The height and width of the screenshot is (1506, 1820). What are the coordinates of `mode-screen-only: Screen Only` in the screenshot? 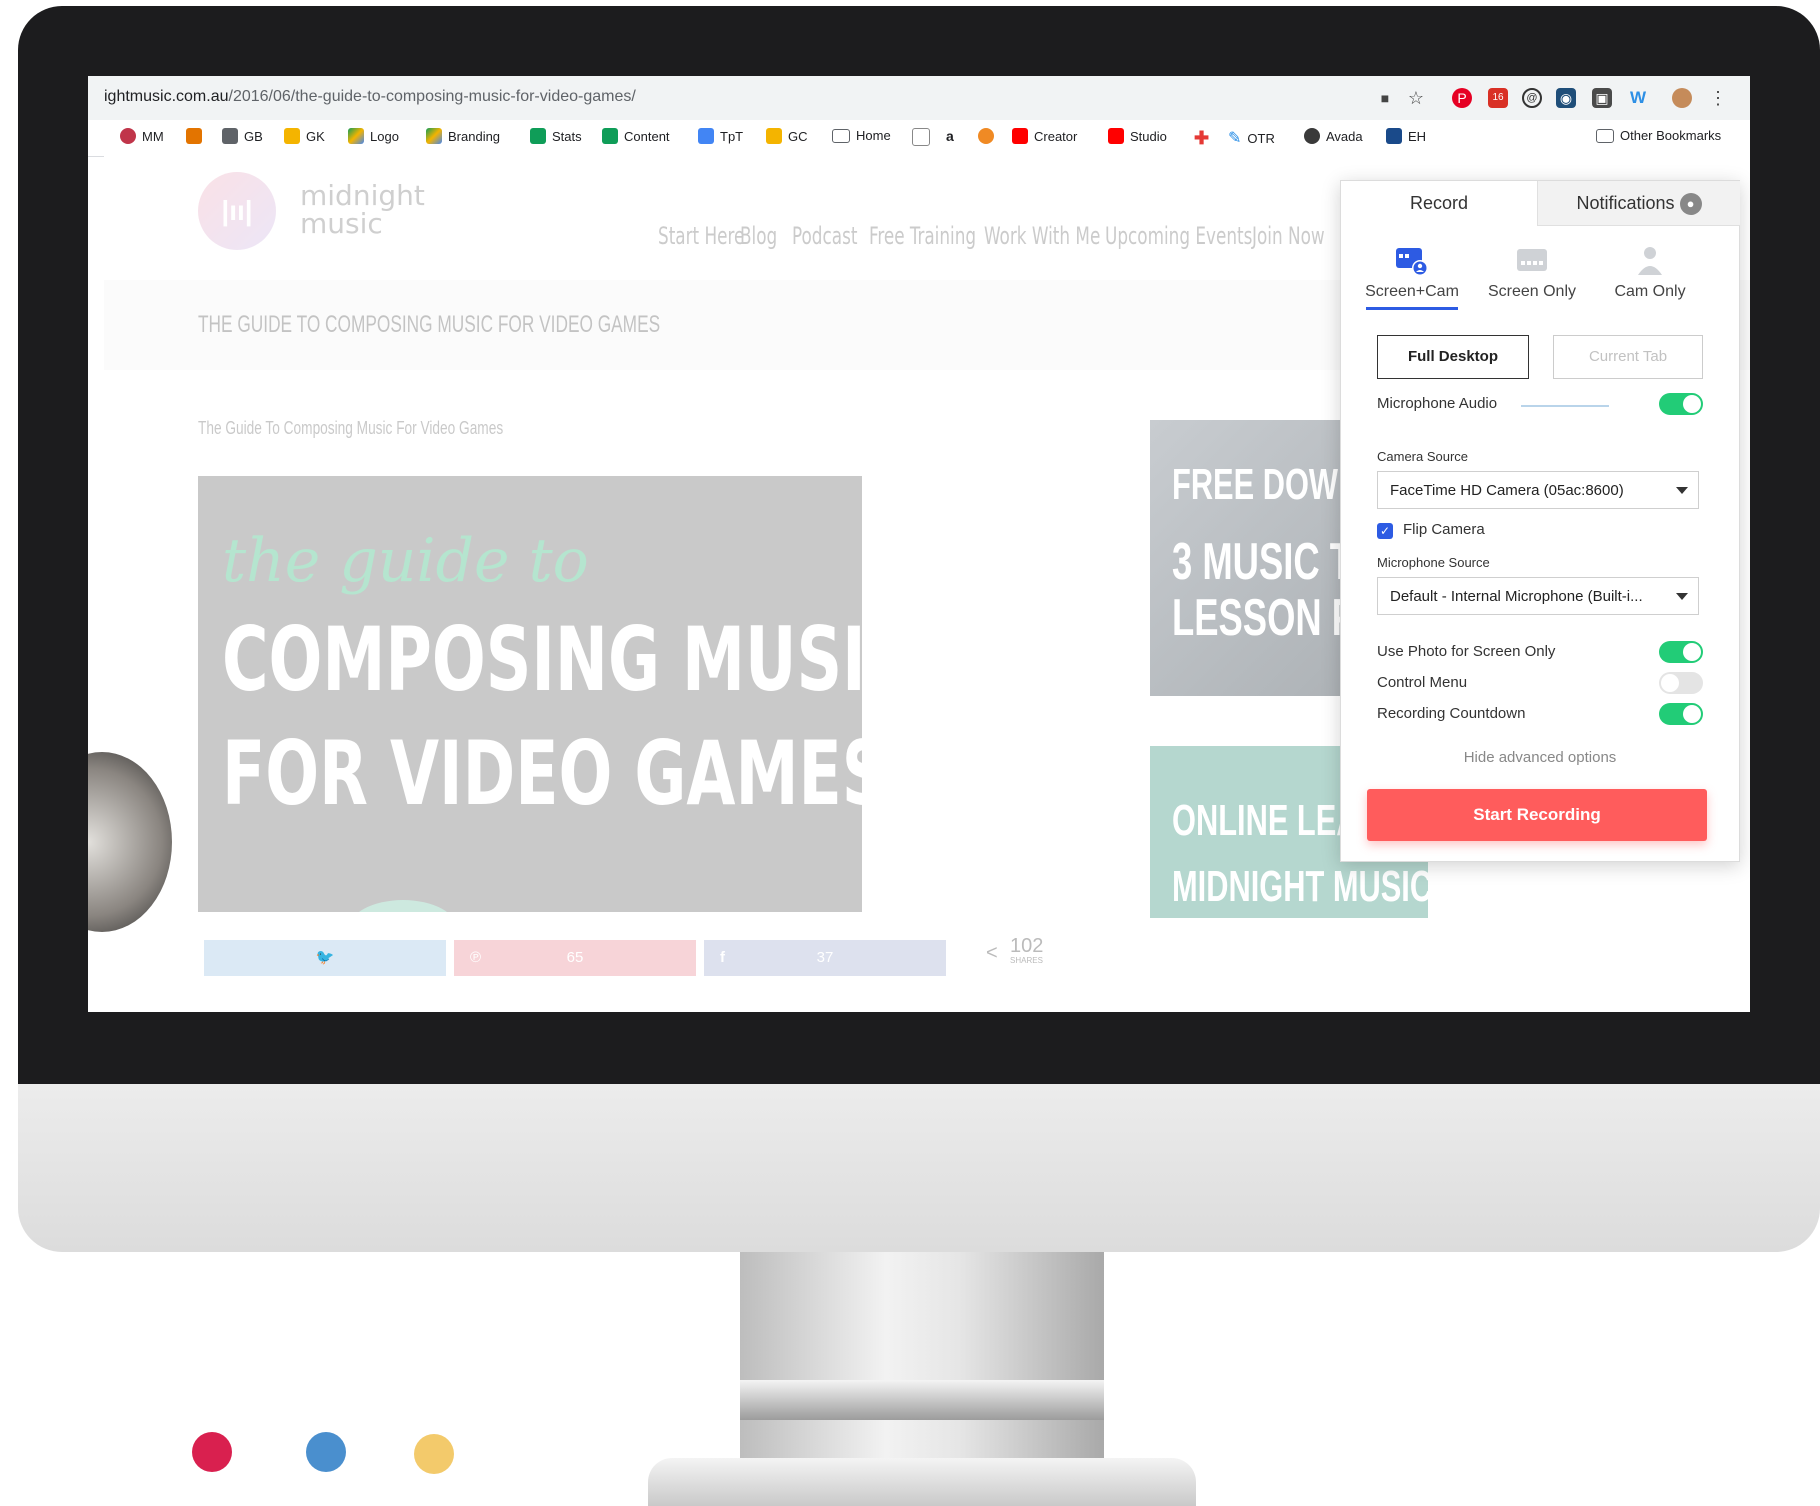 It's located at (1532, 273).